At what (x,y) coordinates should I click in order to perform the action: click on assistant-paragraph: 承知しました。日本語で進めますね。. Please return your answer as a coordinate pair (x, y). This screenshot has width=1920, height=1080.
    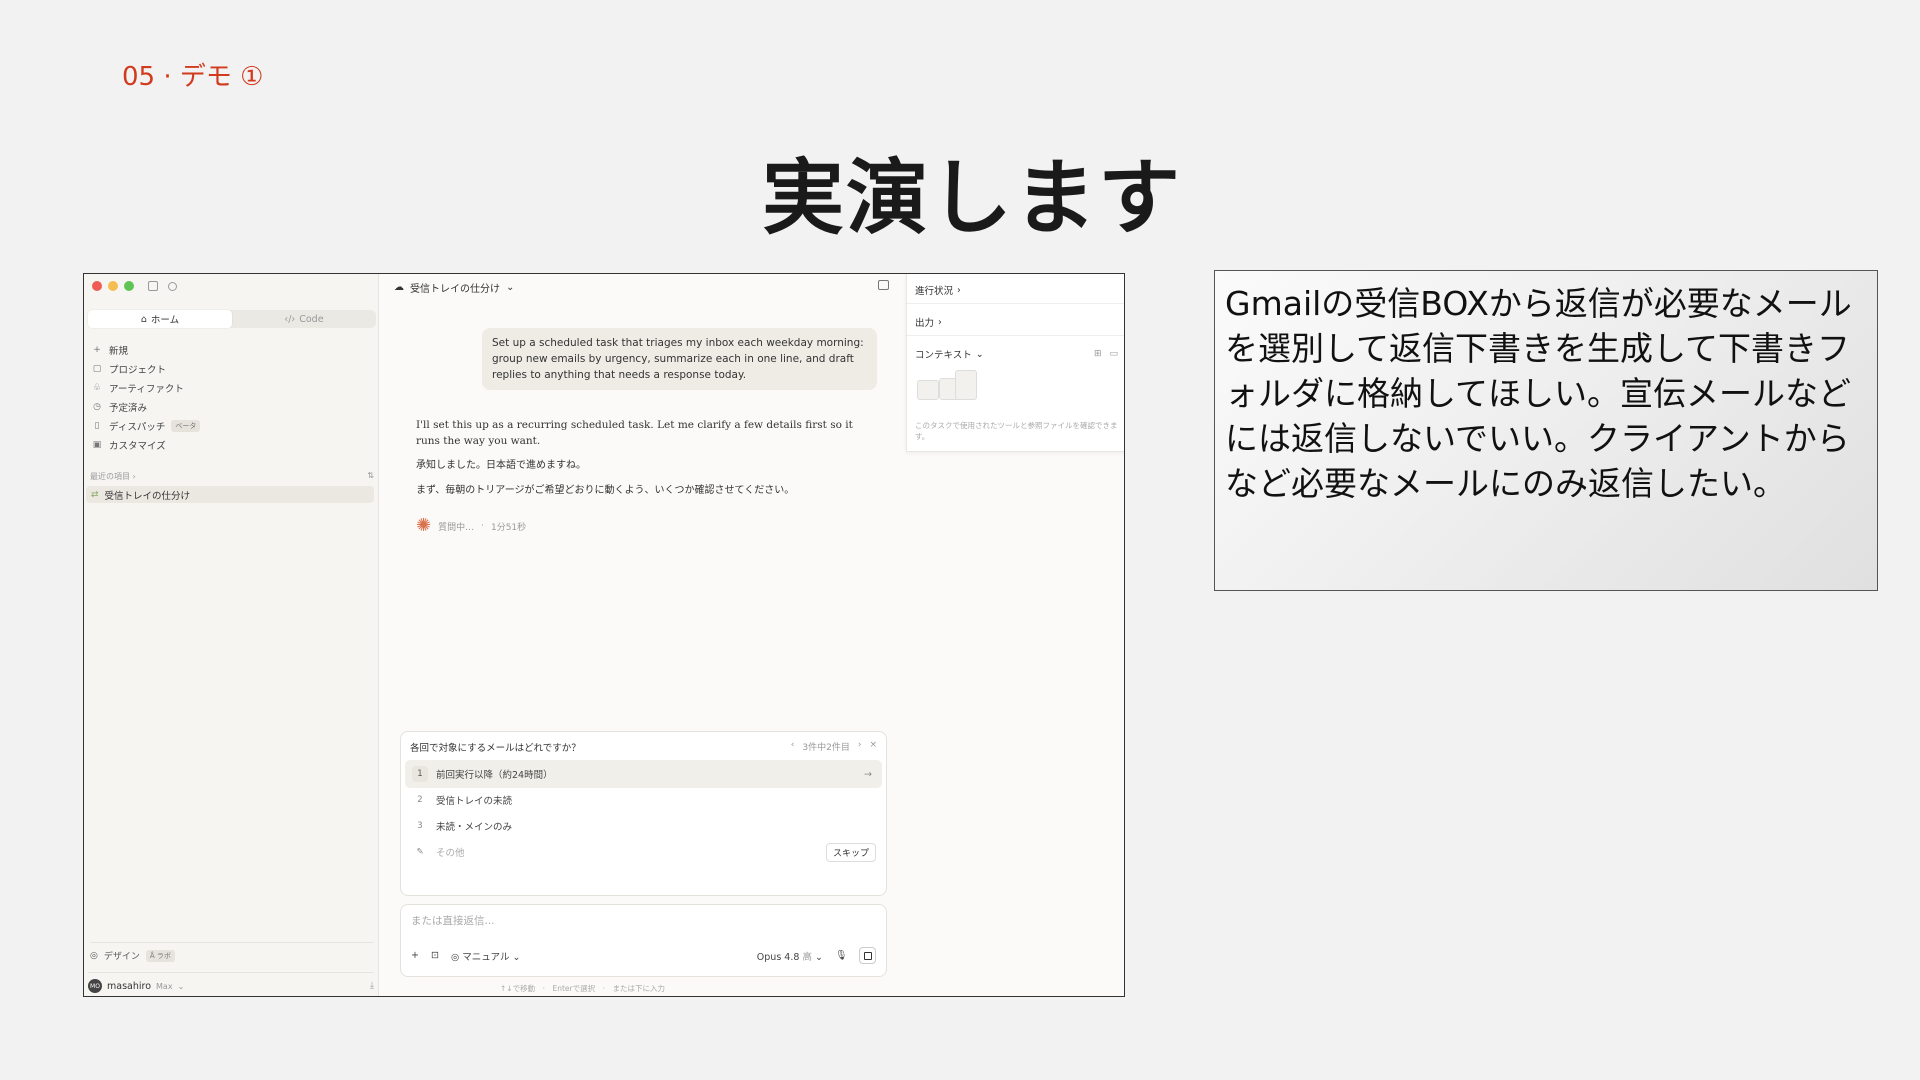
    Looking at the image, I should click on (501, 465).